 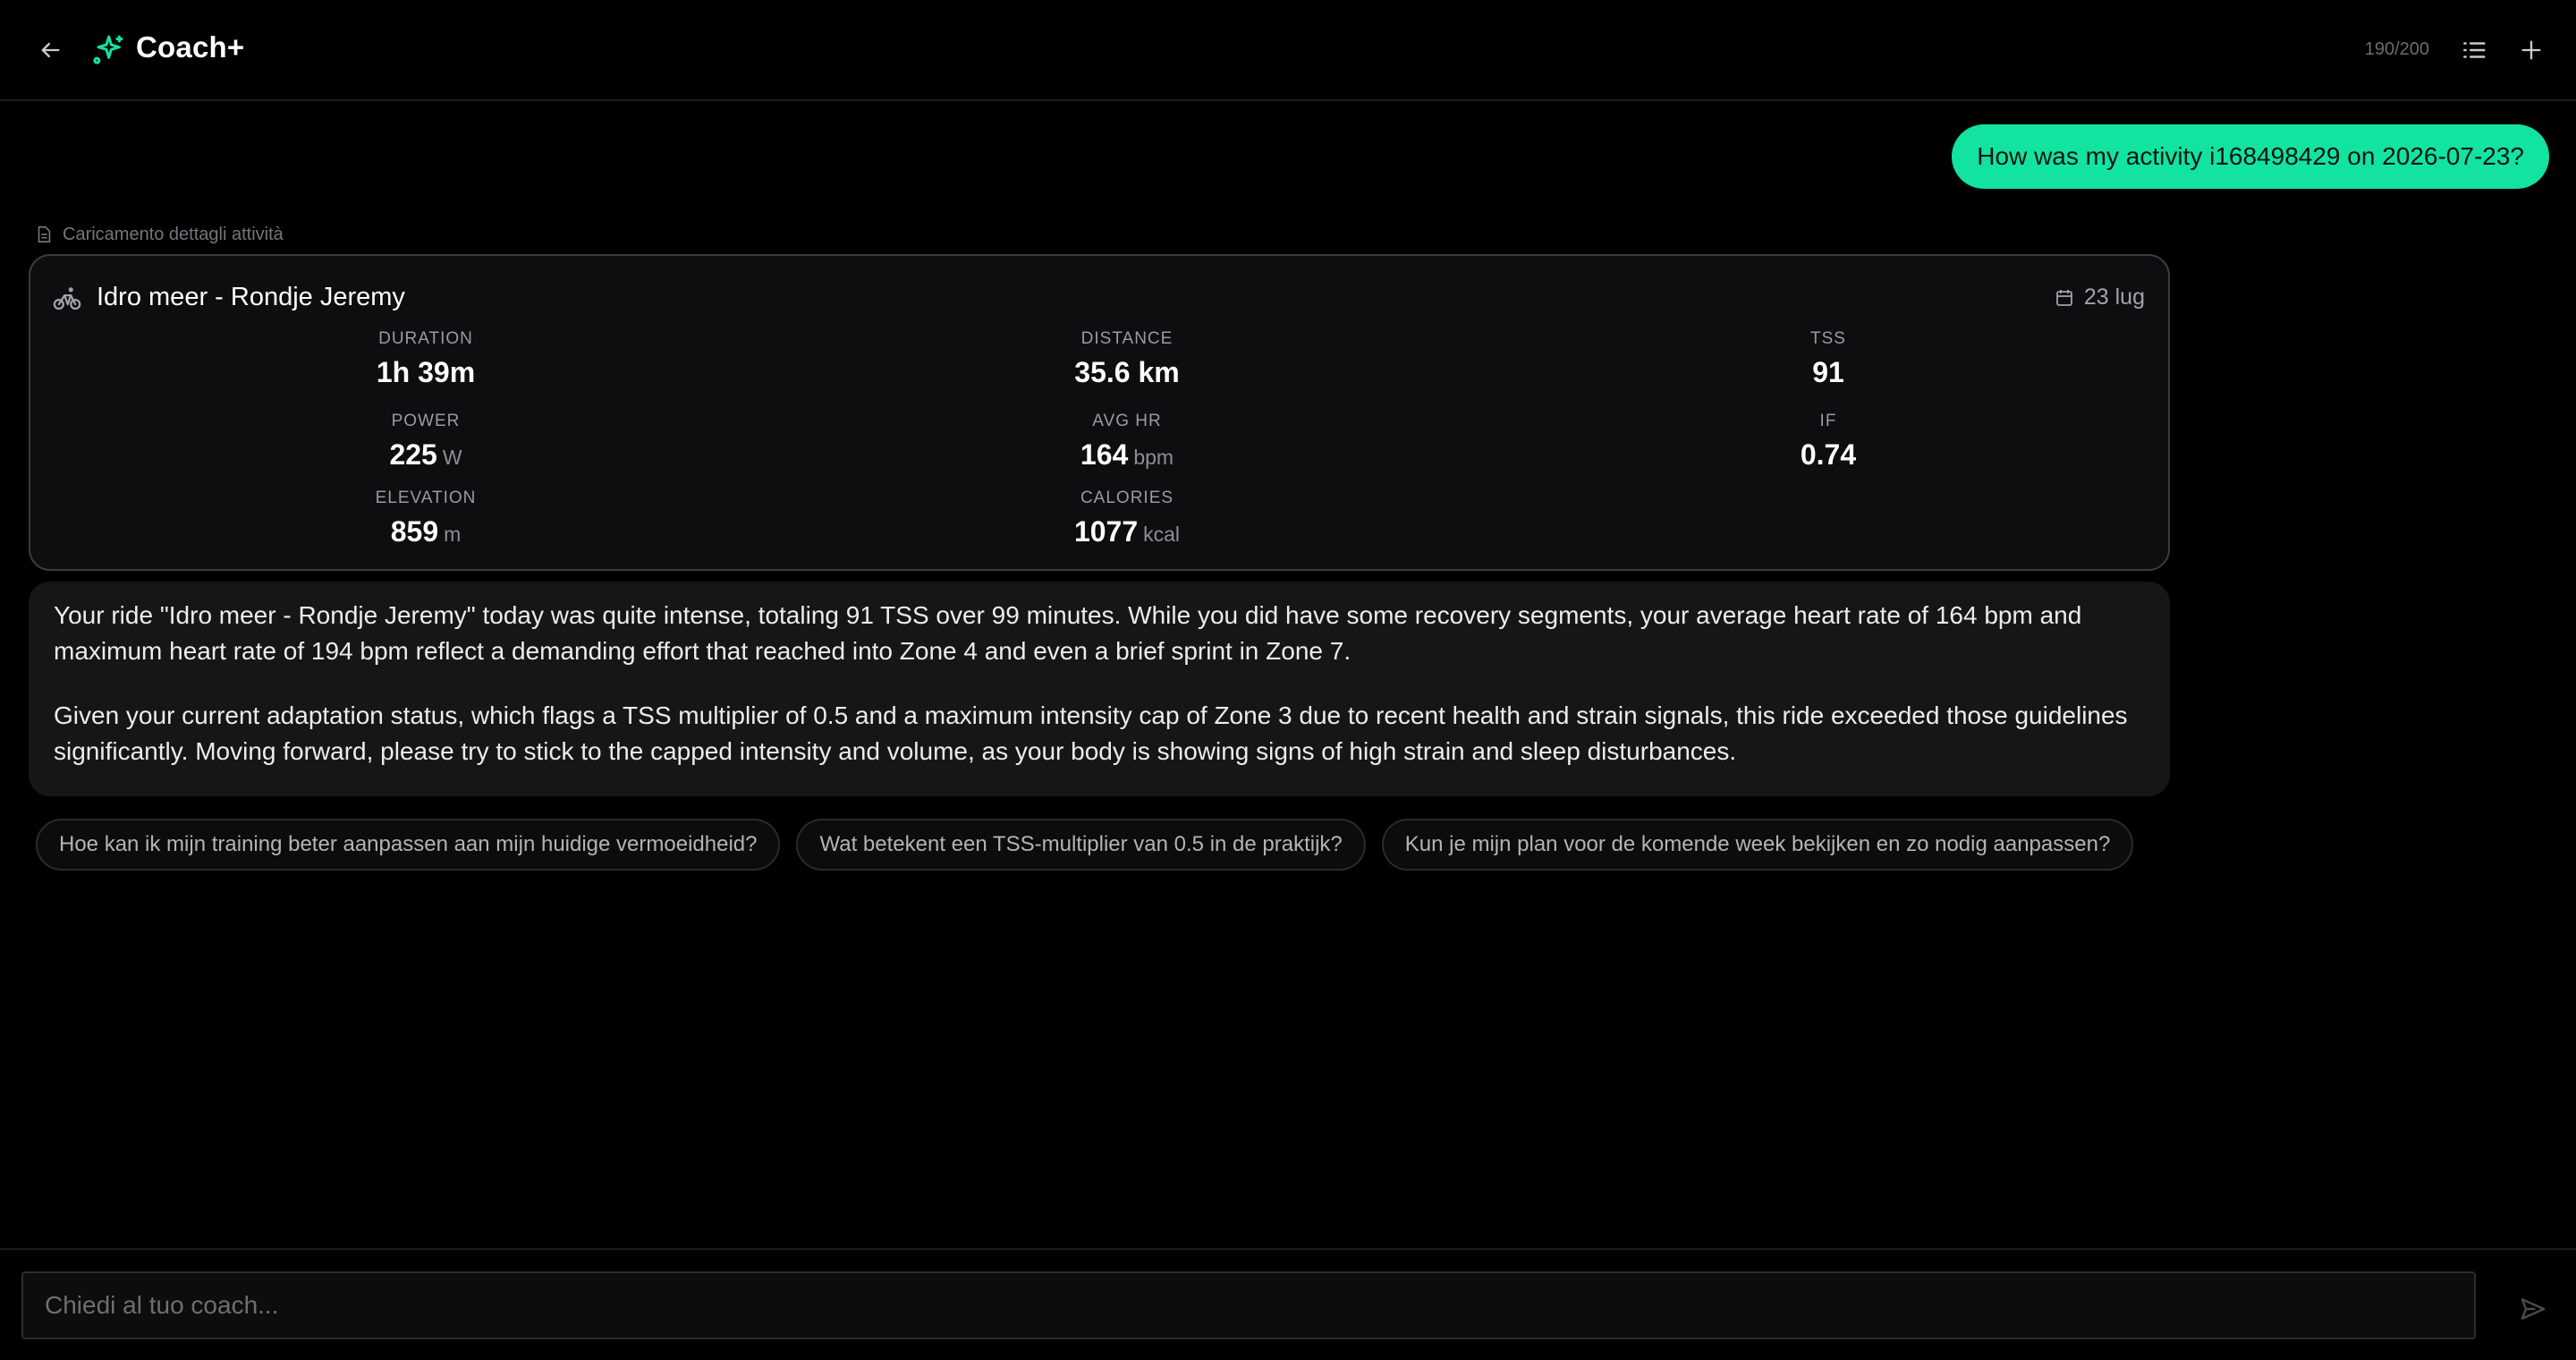 I want to click on stat-elevation: ELEVATION 859 m, so click(x=426, y=518).